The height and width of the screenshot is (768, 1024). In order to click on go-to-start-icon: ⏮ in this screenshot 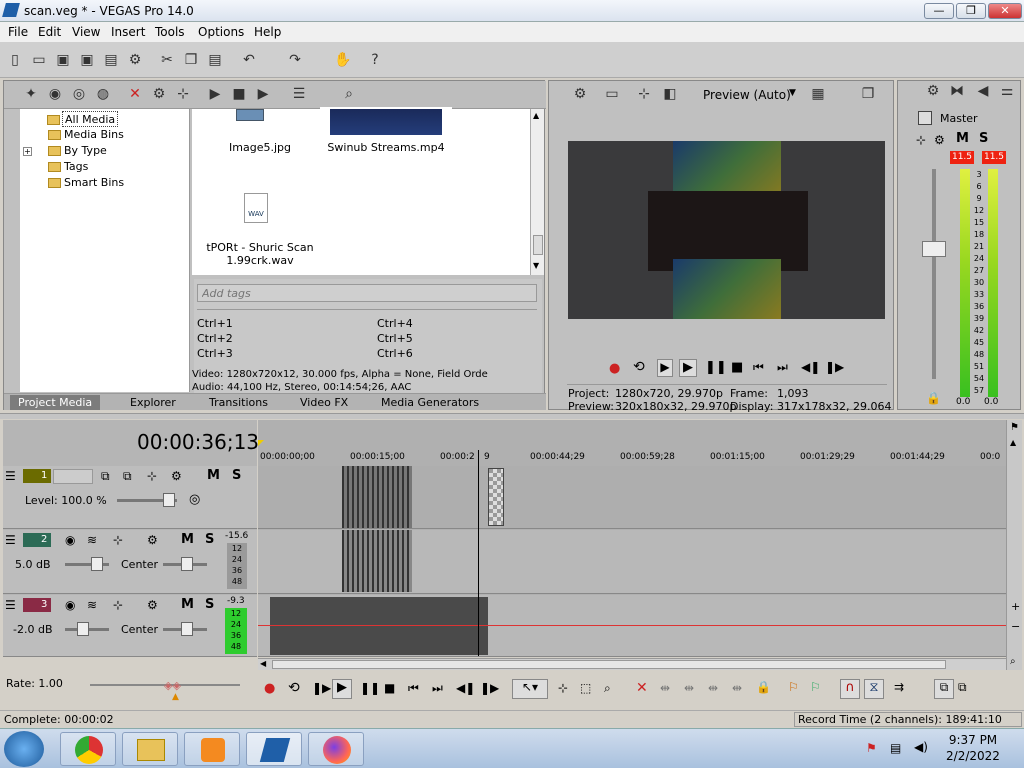, I will do `click(413, 688)`.